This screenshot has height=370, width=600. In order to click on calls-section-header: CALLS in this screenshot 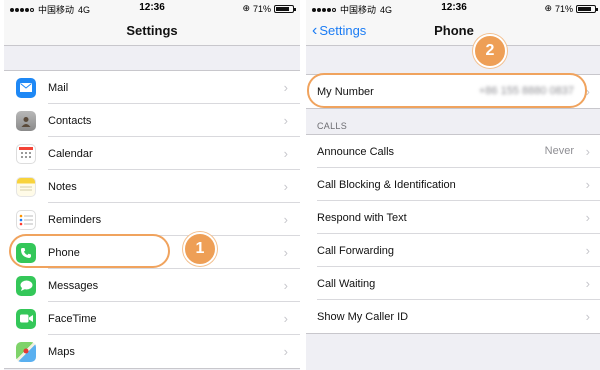, I will do `click(332, 126)`.